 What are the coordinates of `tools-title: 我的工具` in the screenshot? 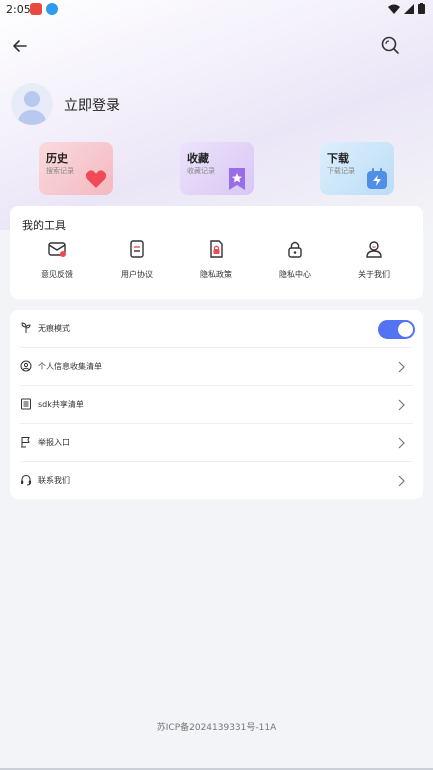 It's located at (44, 225).